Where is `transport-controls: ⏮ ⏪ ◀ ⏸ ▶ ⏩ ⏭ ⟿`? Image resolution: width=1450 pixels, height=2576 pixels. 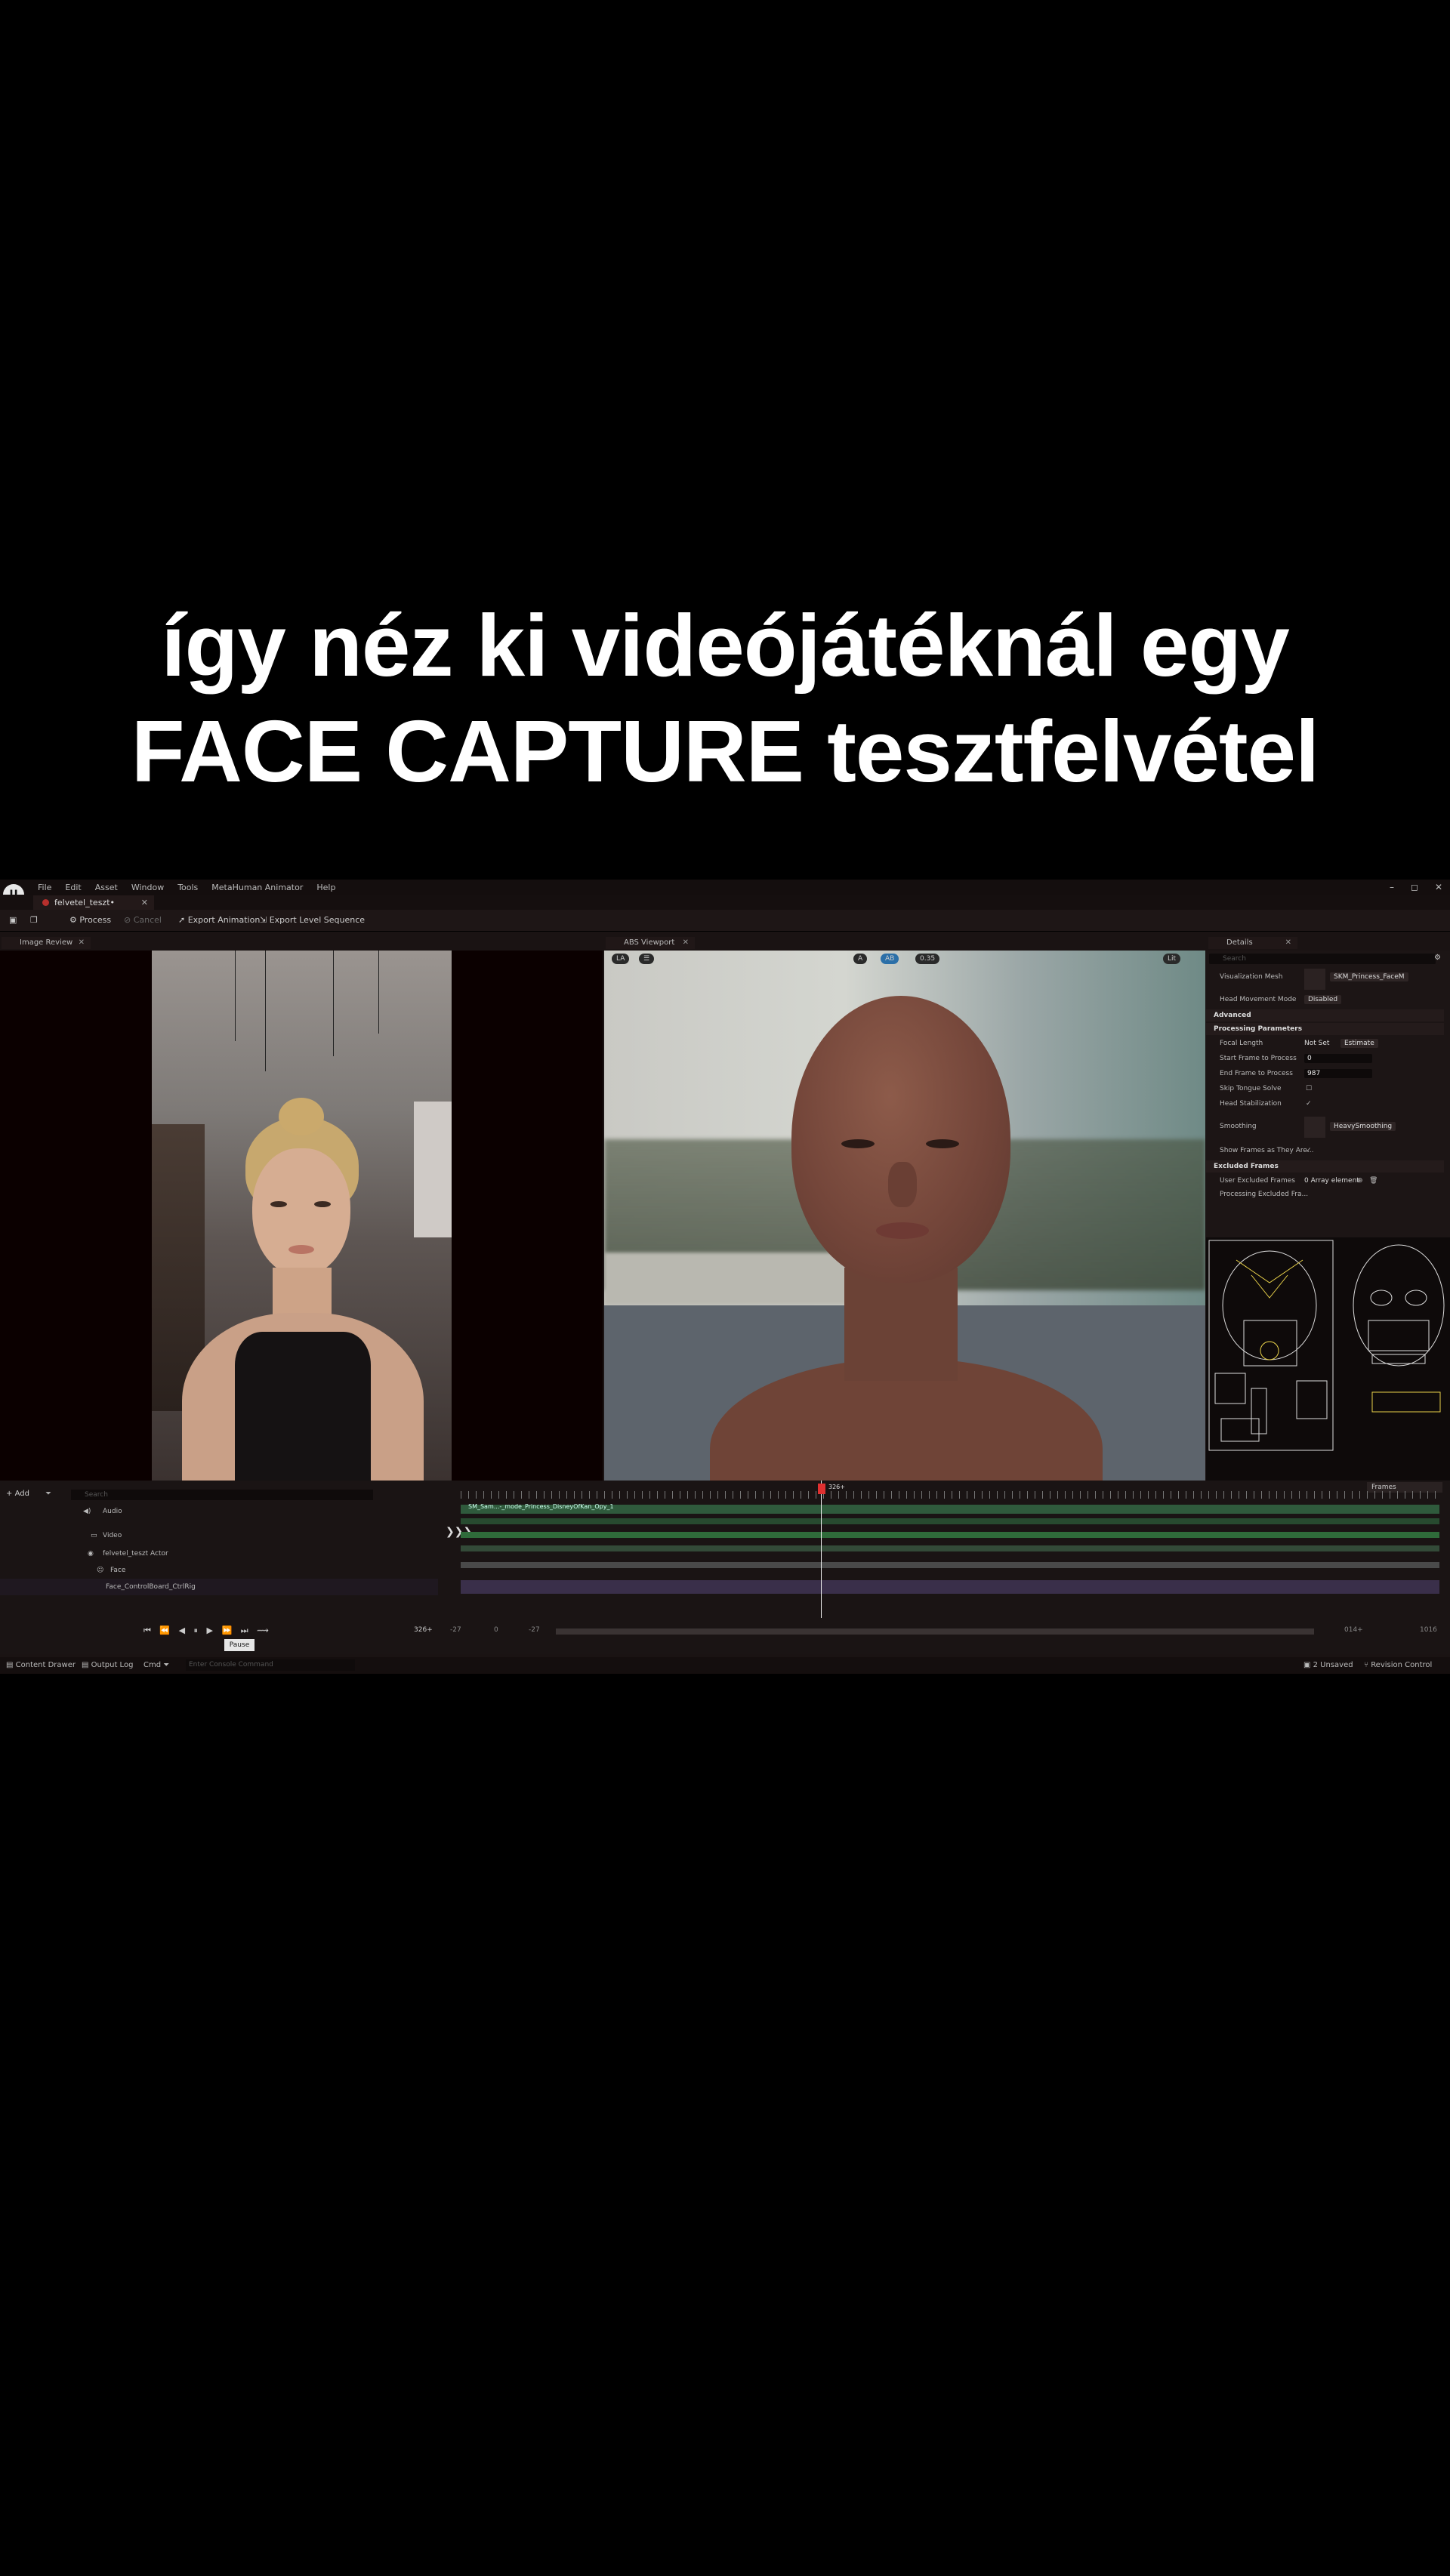 transport-controls: ⏮ ⏪ ◀ ⏸ ▶ ⏩ ⏭ ⟿ is located at coordinates (207, 1630).